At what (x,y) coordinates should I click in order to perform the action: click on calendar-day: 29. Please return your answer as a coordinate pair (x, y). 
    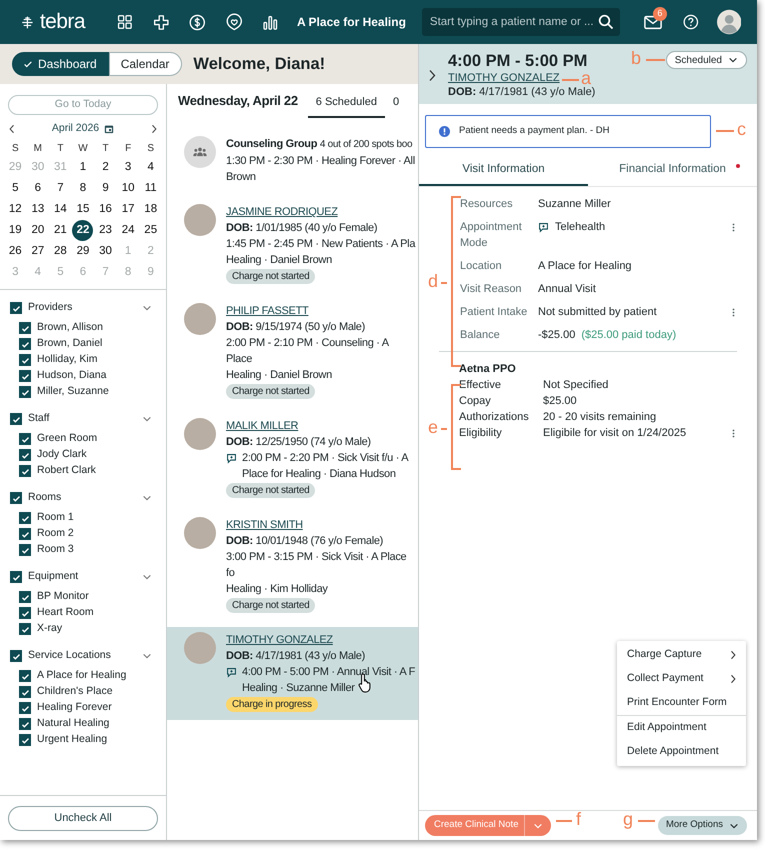
    Looking at the image, I should click on (83, 251).